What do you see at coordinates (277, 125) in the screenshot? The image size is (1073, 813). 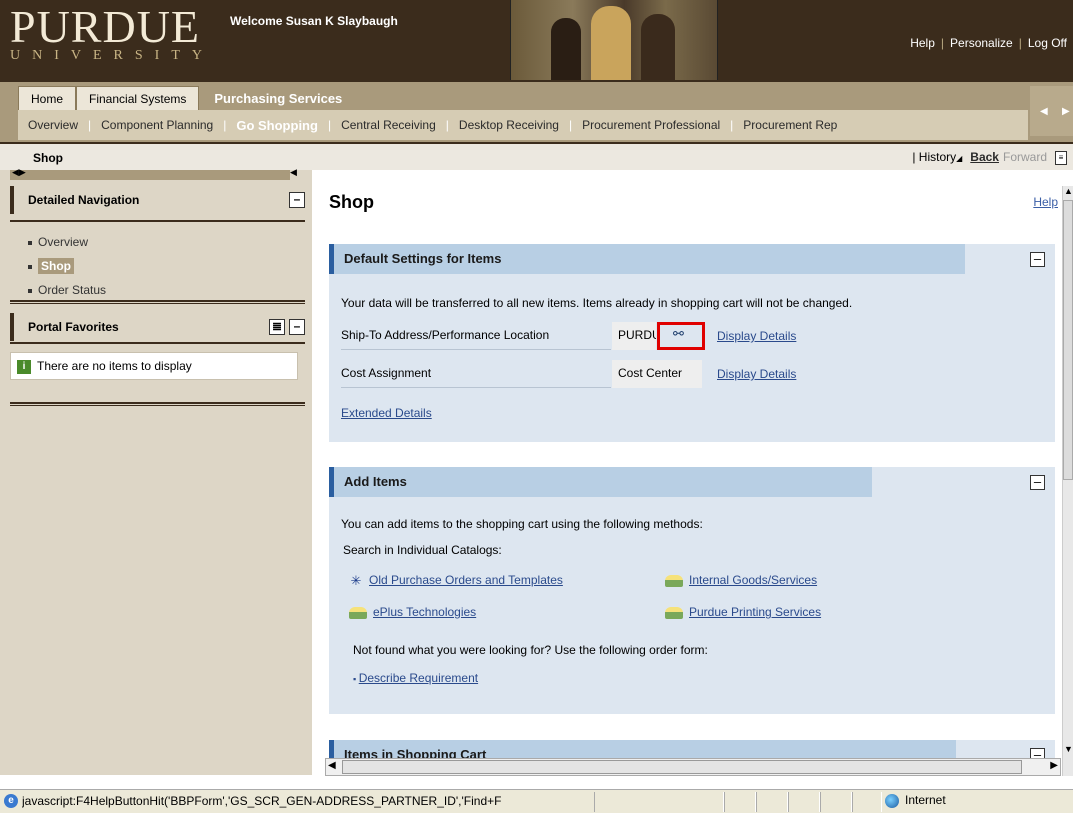 I see `subtab-go-shopping: Go Shopping` at bounding box center [277, 125].